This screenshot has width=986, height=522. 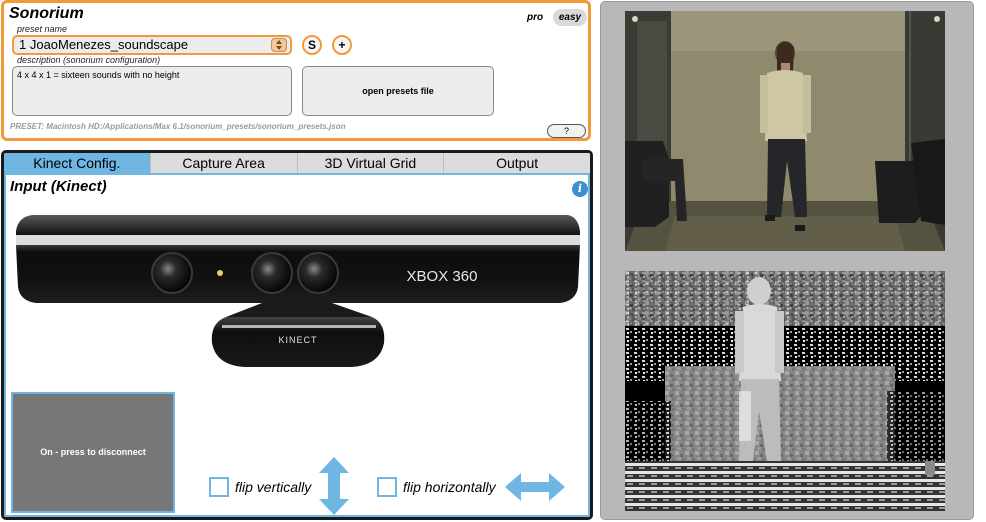 I want to click on vertical-double-arrow-icon, so click(x=334, y=486).